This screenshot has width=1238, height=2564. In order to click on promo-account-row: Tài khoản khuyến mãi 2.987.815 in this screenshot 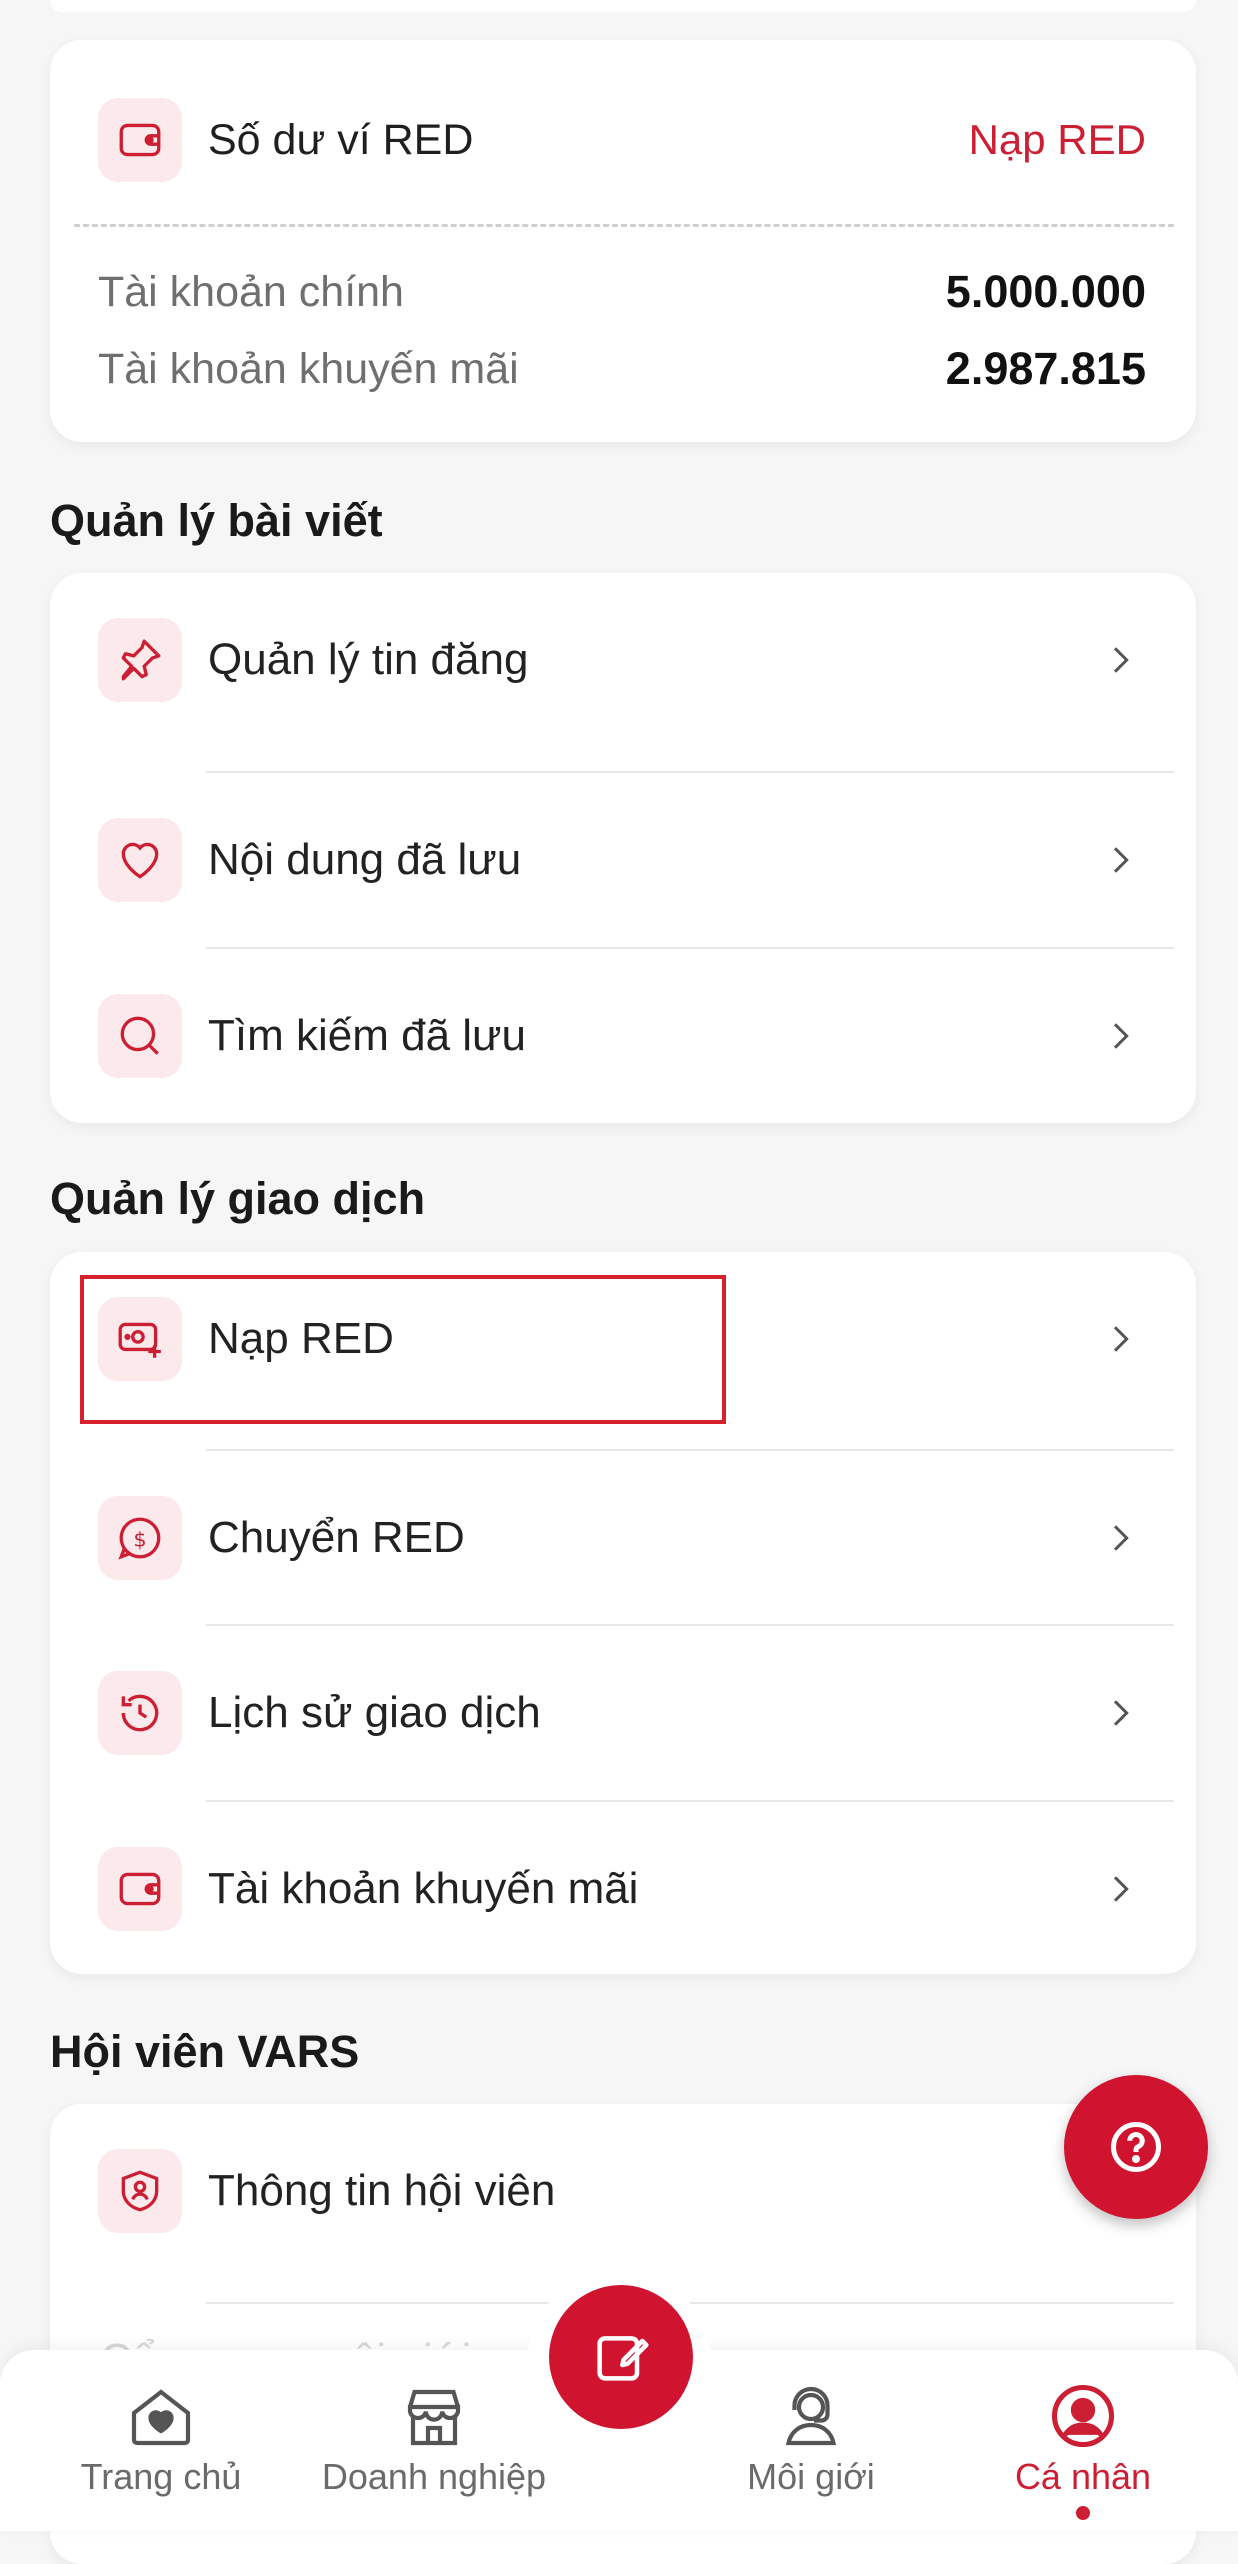, I will do `click(622, 369)`.